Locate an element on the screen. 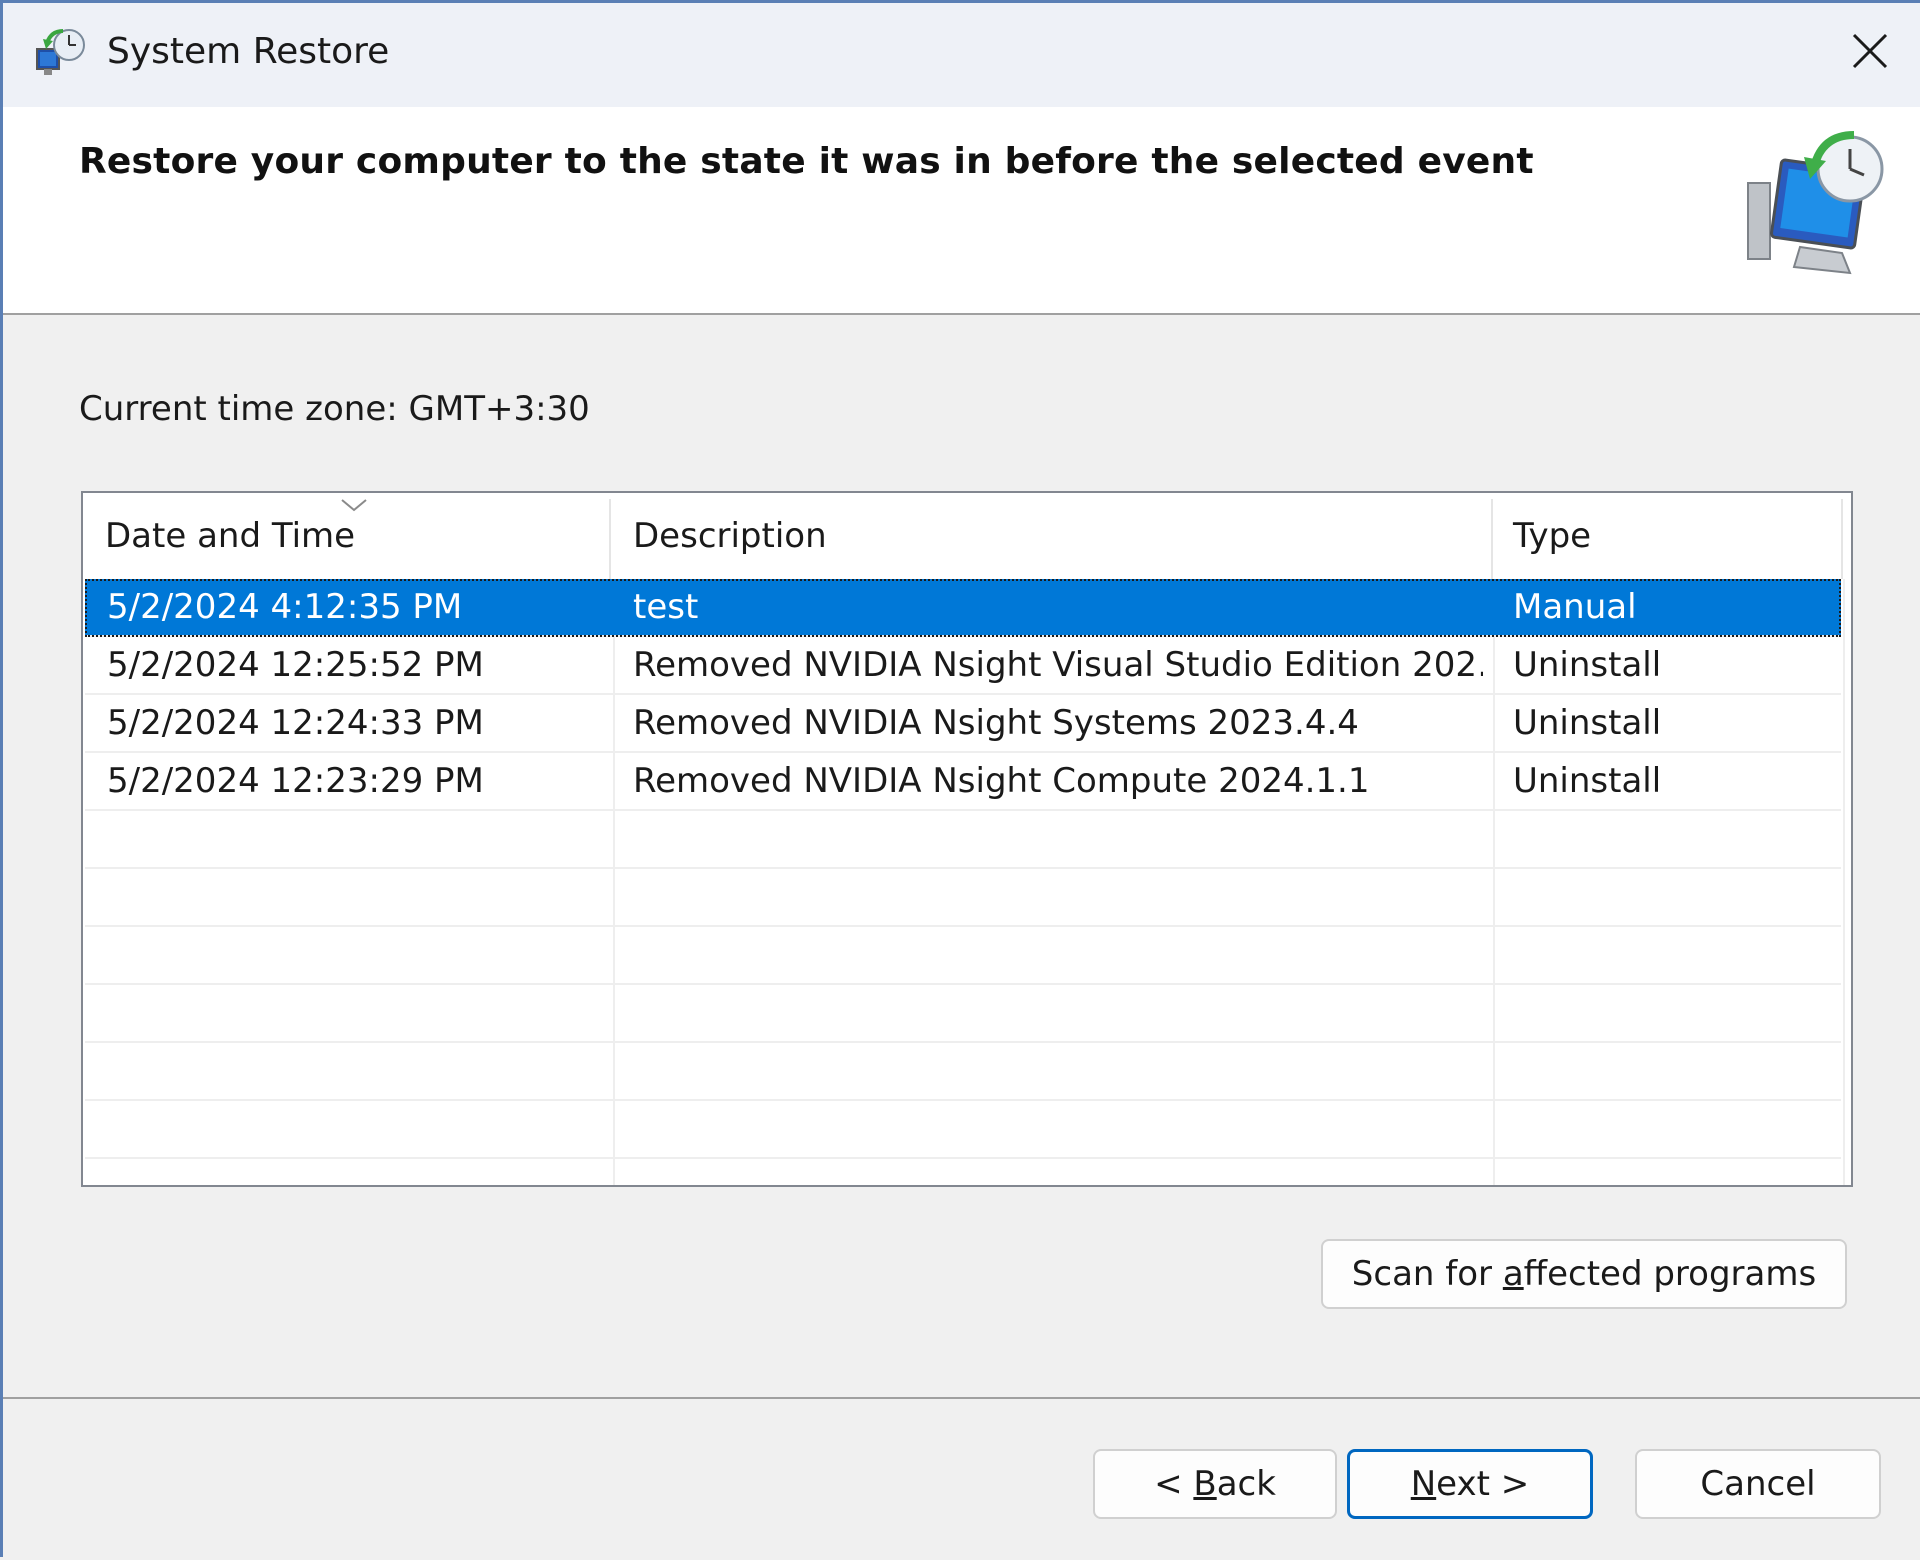  button-label: Scan for affected programs is located at coordinates (1584, 1274).